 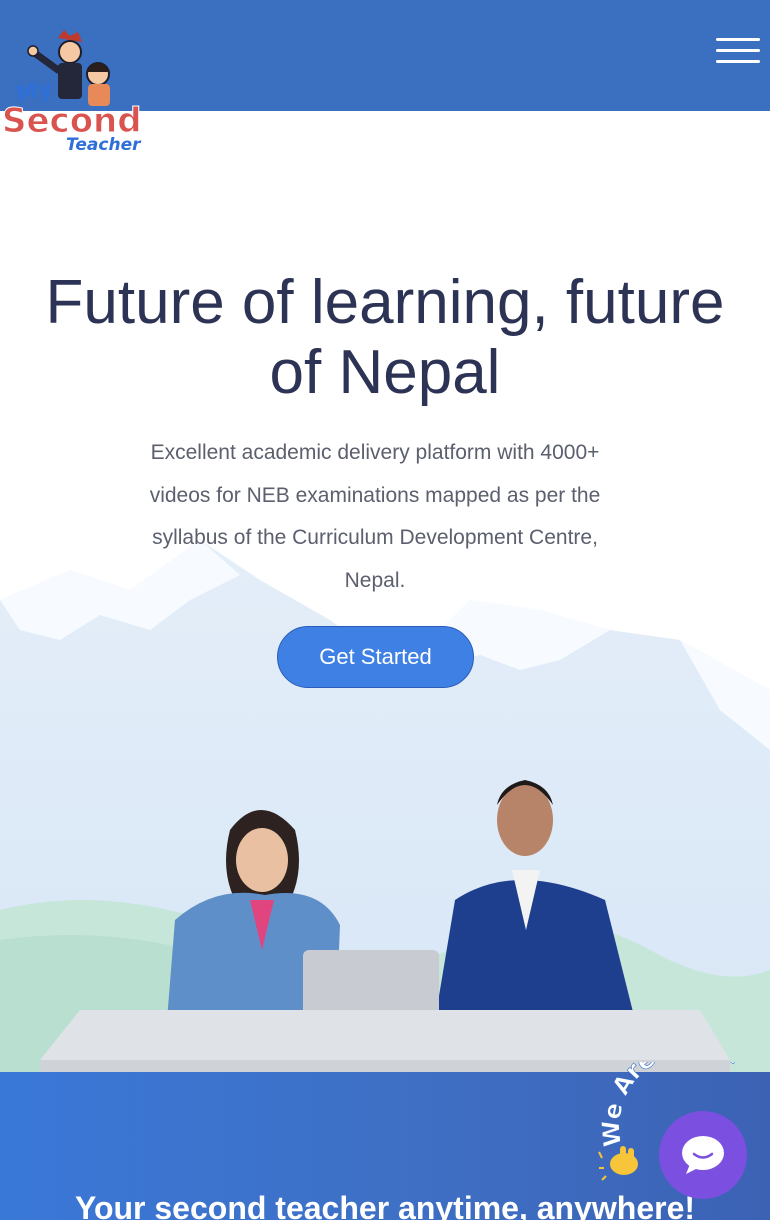 I want to click on section-title: Your second teacher anytime, anywhere!, so click(x=385, y=1205).